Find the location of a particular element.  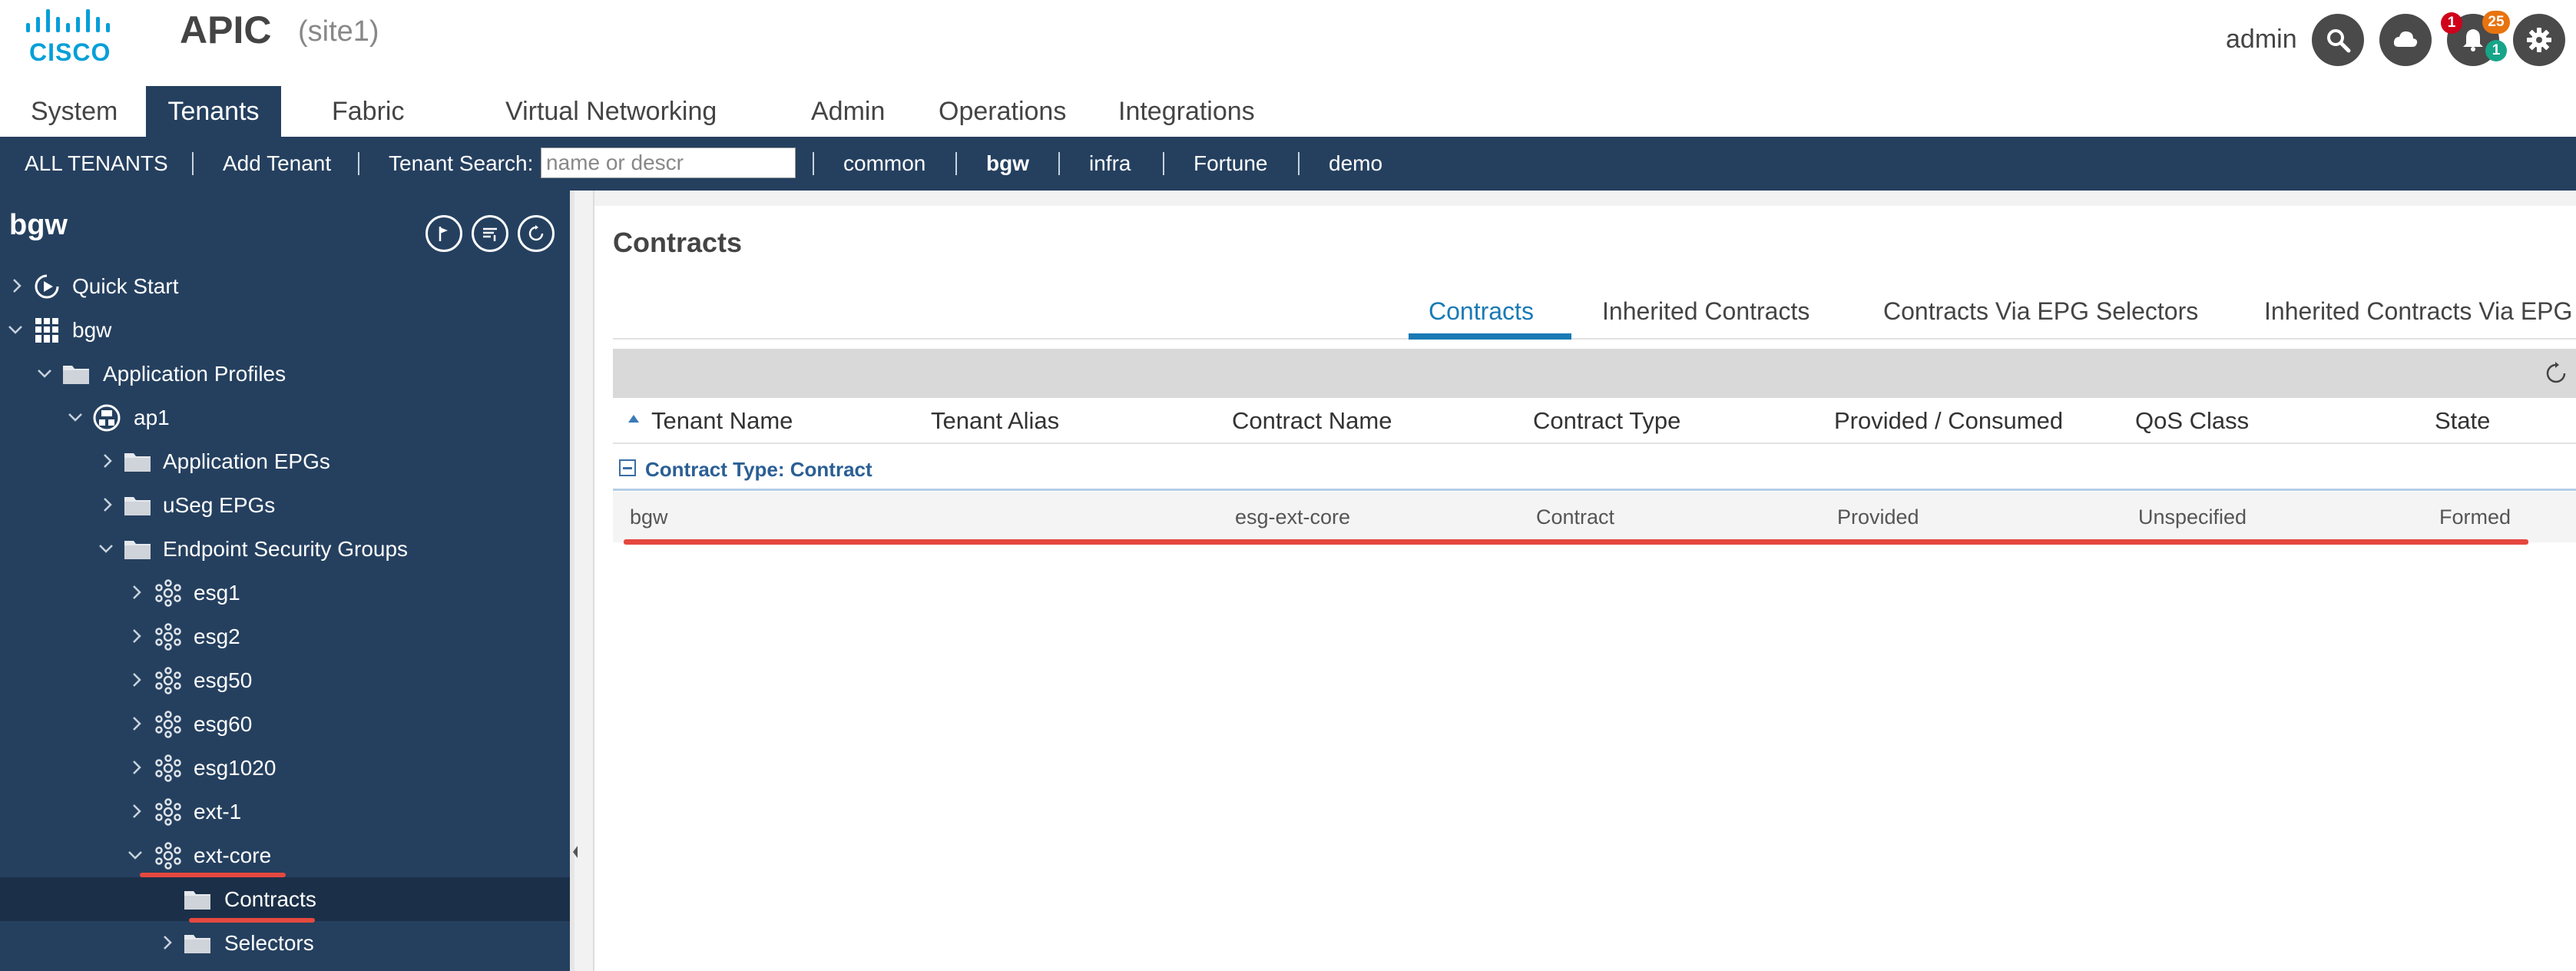

tree-item-label: uSeg EPGs is located at coordinates (219, 505).